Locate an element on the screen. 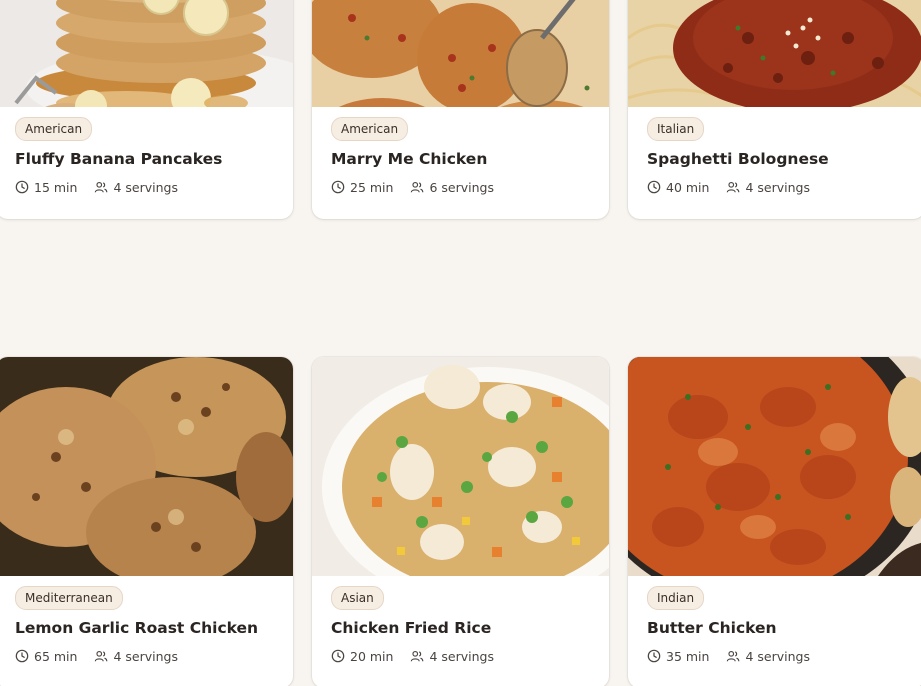  recipe-meta: 65 min 4 servings is located at coordinates (96, 656).